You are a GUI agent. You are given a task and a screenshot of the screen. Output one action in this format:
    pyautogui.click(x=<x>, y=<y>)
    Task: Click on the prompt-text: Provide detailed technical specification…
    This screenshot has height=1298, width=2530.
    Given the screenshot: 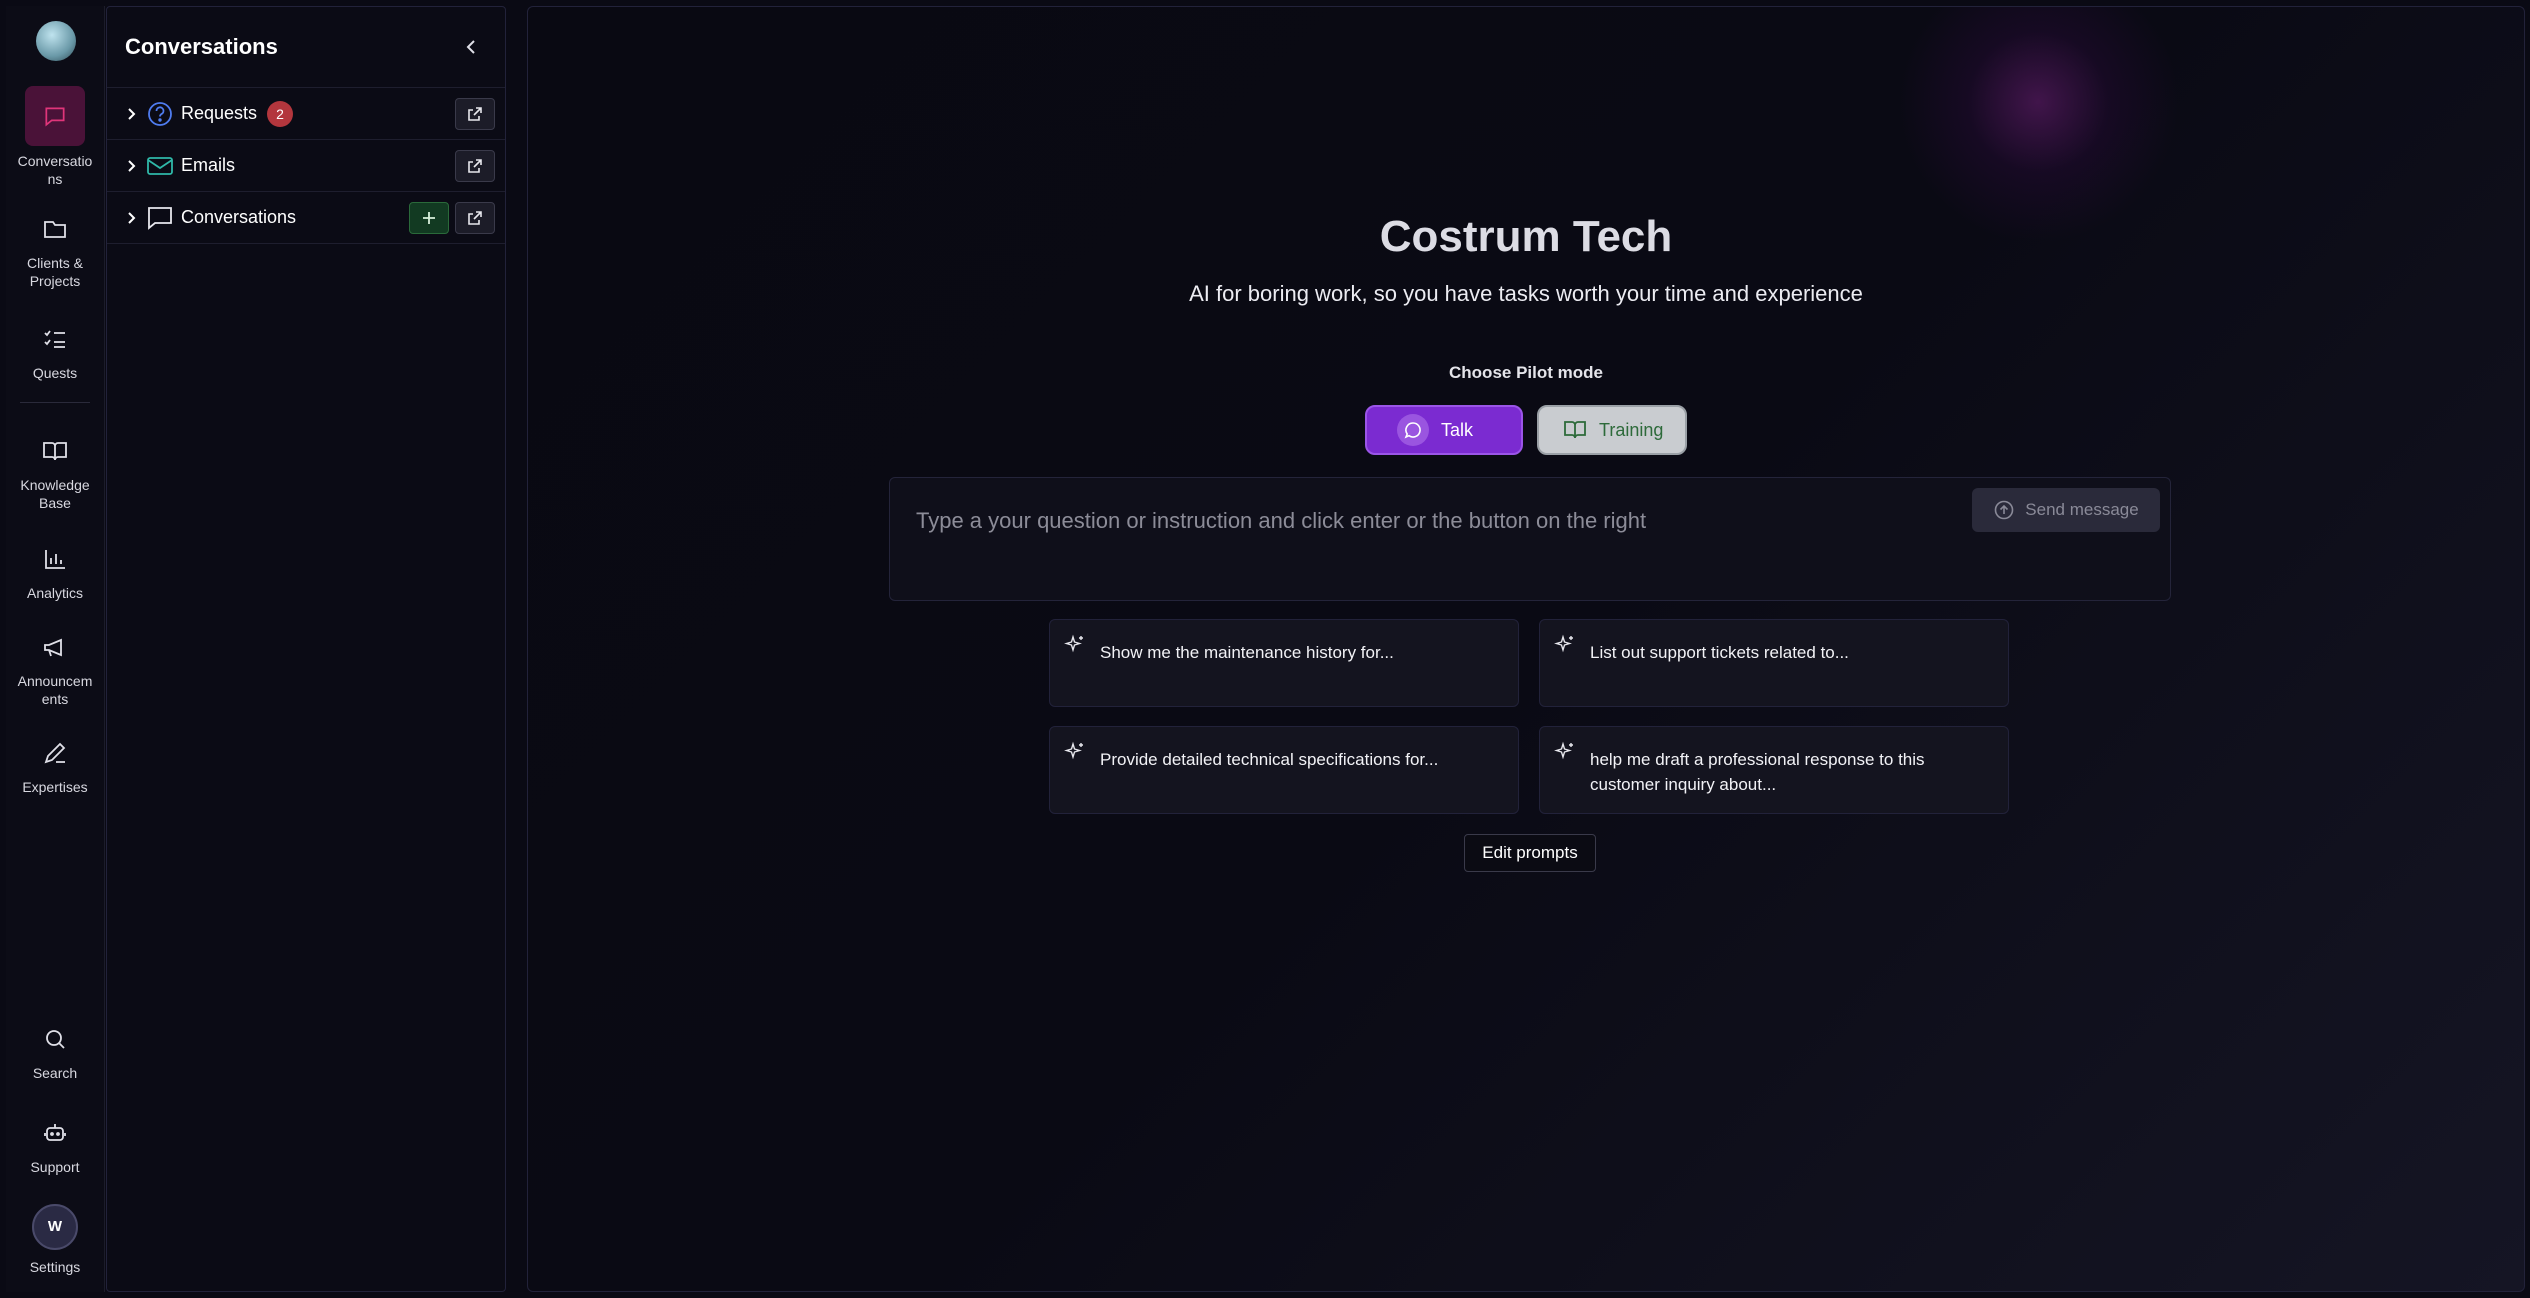 What is the action you would take?
    pyautogui.click(x=1269, y=759)
    